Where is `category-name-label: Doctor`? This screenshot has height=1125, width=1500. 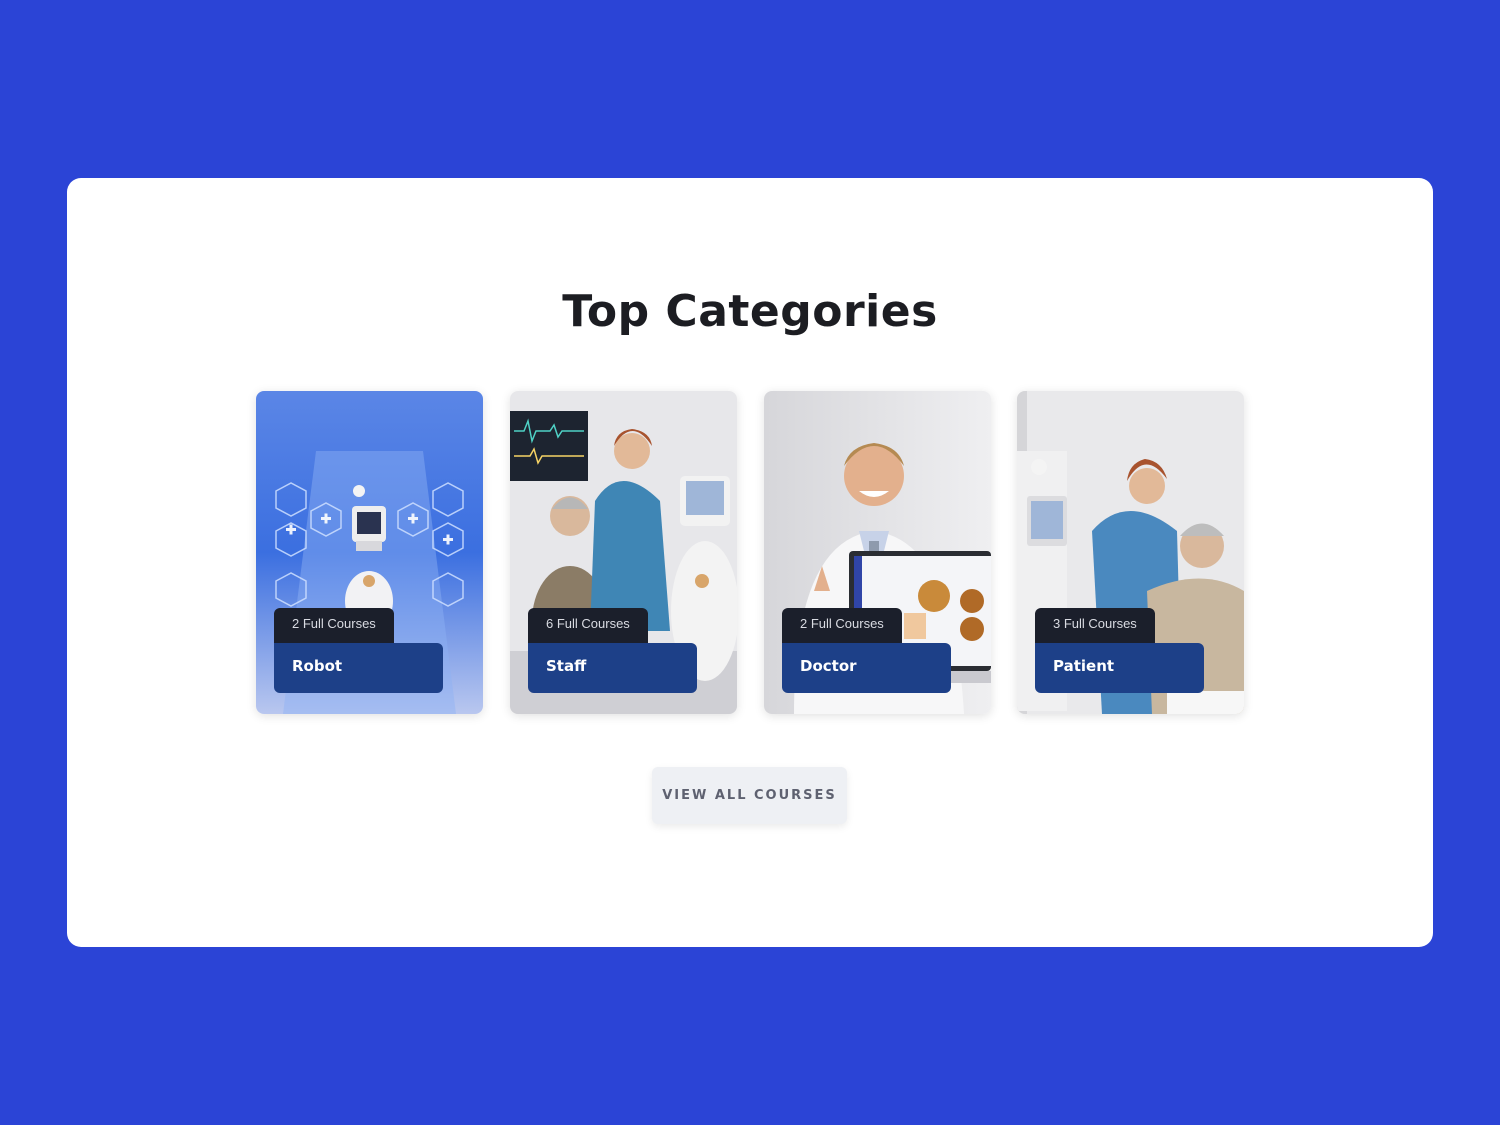
category-name-label: Doctor is located at coordinates (866, 668).